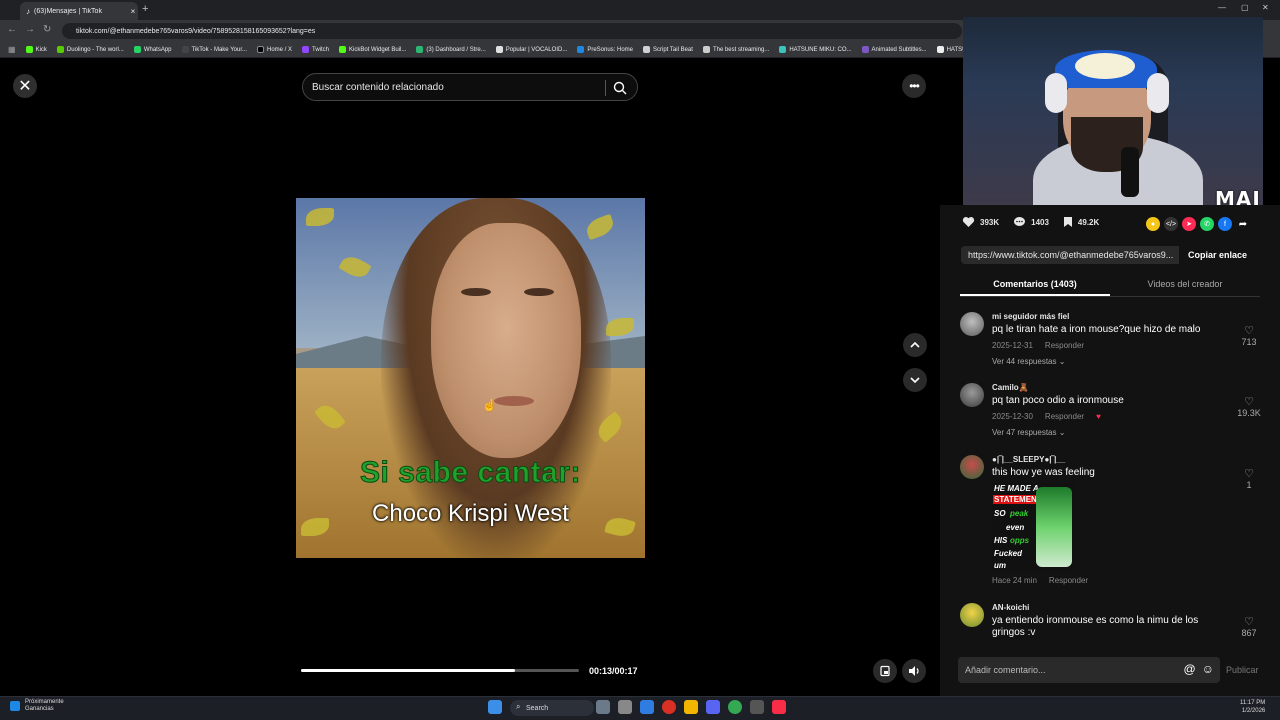  Describe the element at coordinates (1217, 255) in the screenshot. I see `copy-link-button: Copiar enlace` at that location.